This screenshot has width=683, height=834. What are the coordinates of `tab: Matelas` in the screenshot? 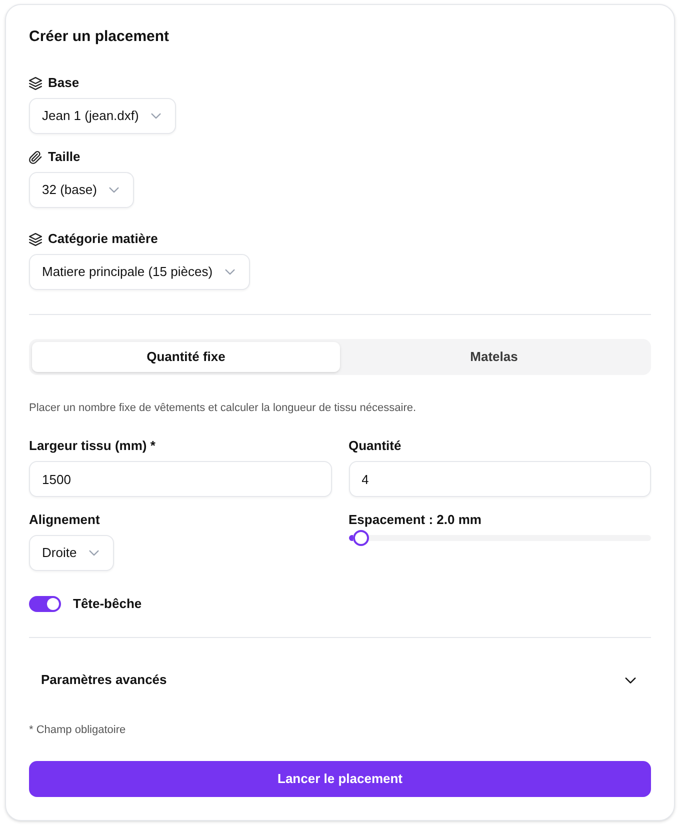 It's located at (494, 357).